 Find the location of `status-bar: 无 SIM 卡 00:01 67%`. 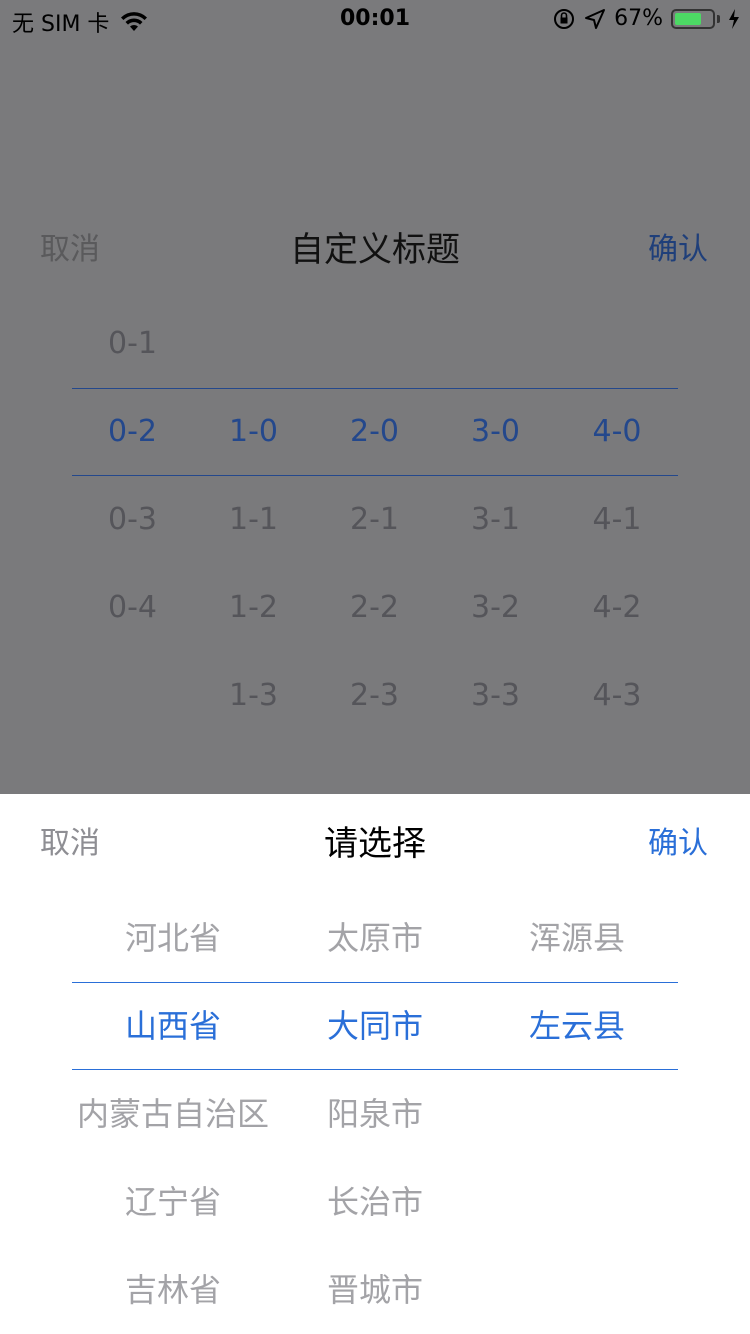

status-bar: 无 SIM 卡 00:01 67% is located at coordinates (375, 20).